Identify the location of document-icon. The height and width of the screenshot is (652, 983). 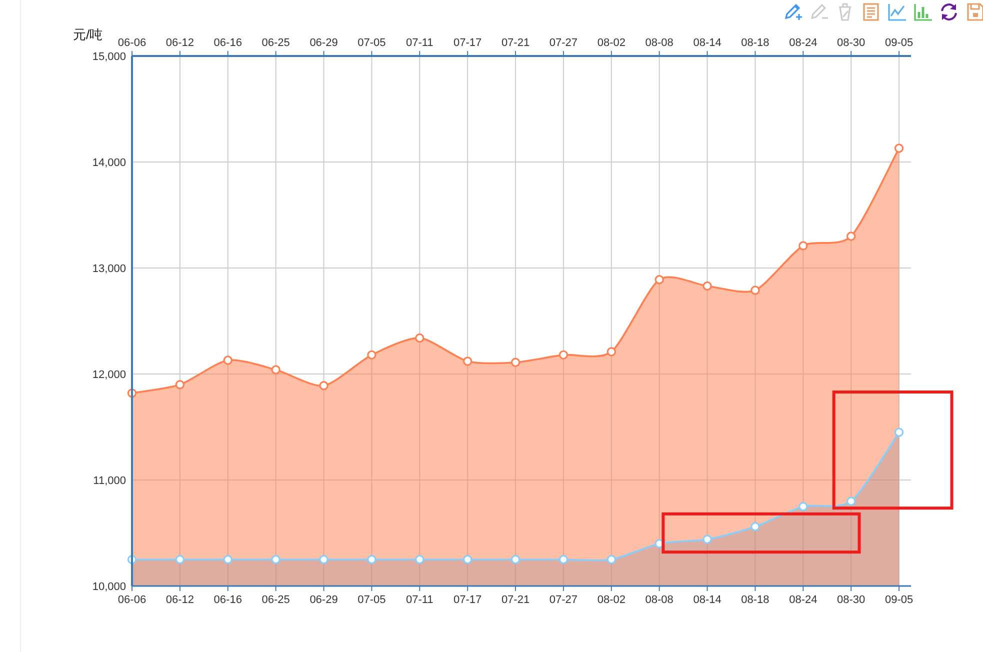
(871, 12).